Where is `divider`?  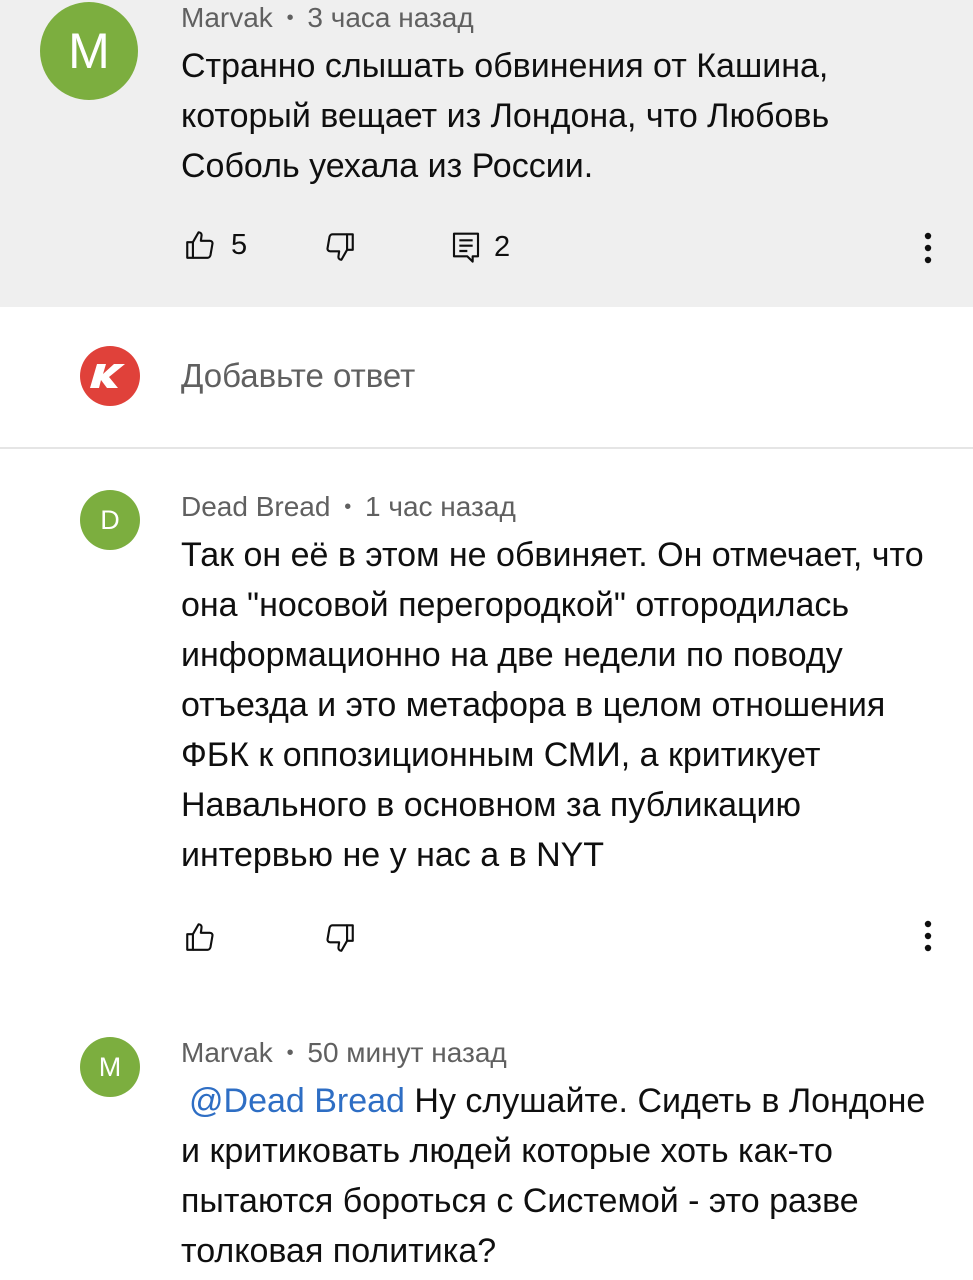
divider is located at coordinates (486, 448).